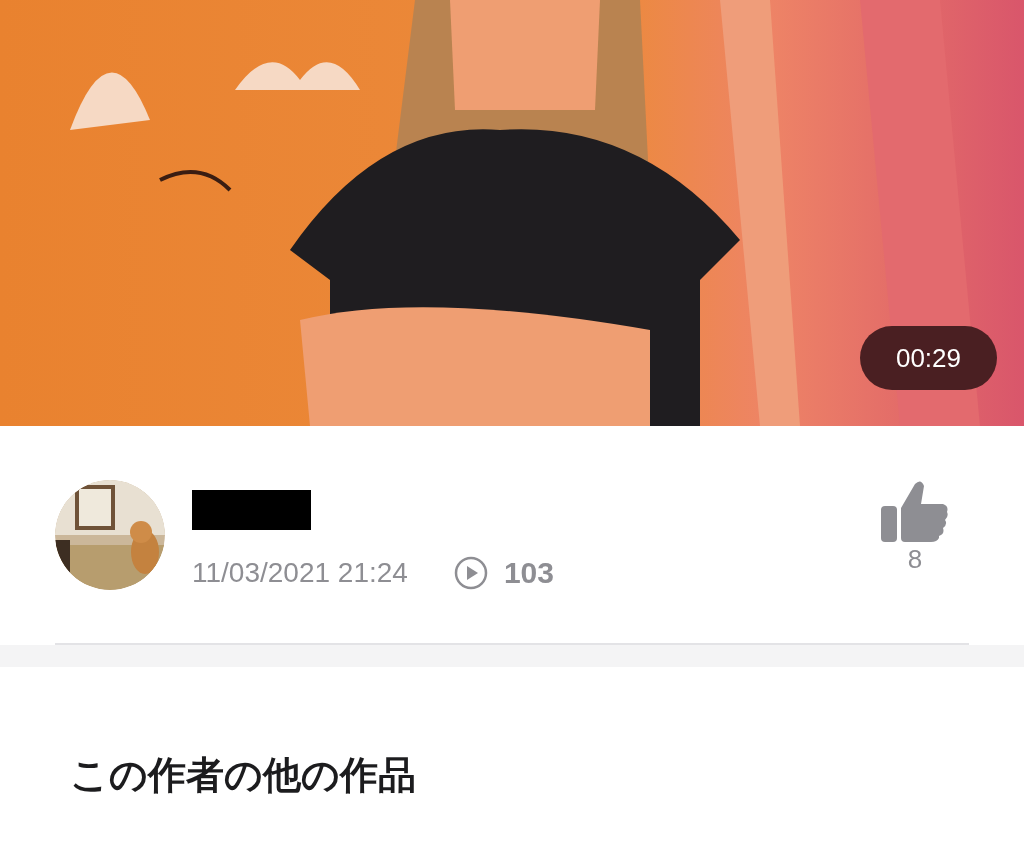 Image resolution: width=1024 pixels, height=848 pixels. Describe the element at coordinates (928, 358) in the screenshot. I see `duration-badge: 00:29` at that location.